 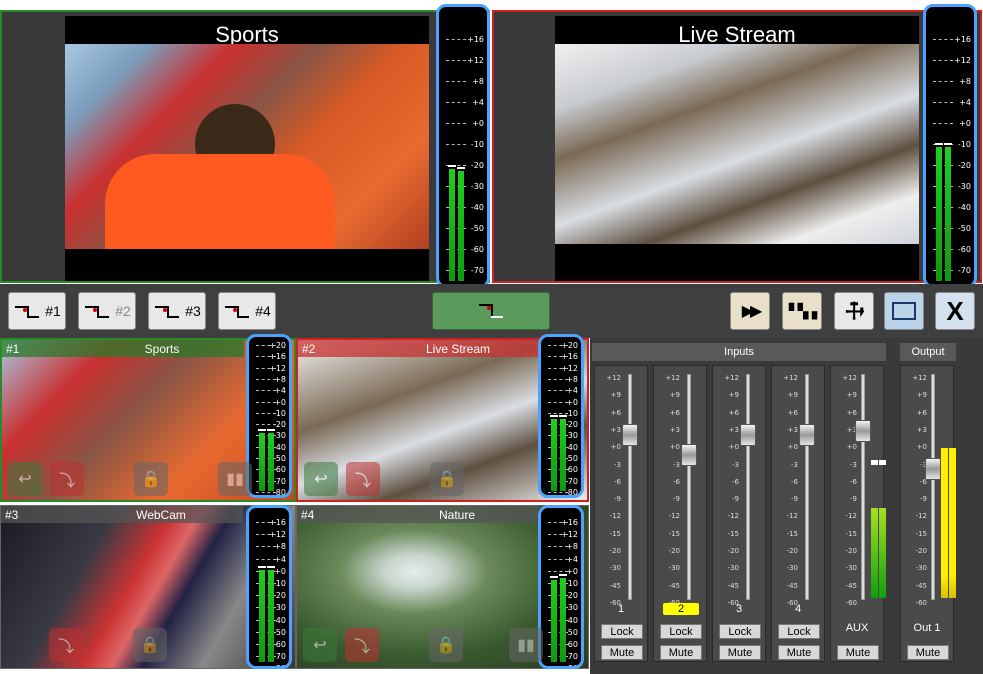 I want to click on fader-scale-label: +3, so click(x=674, y=429).